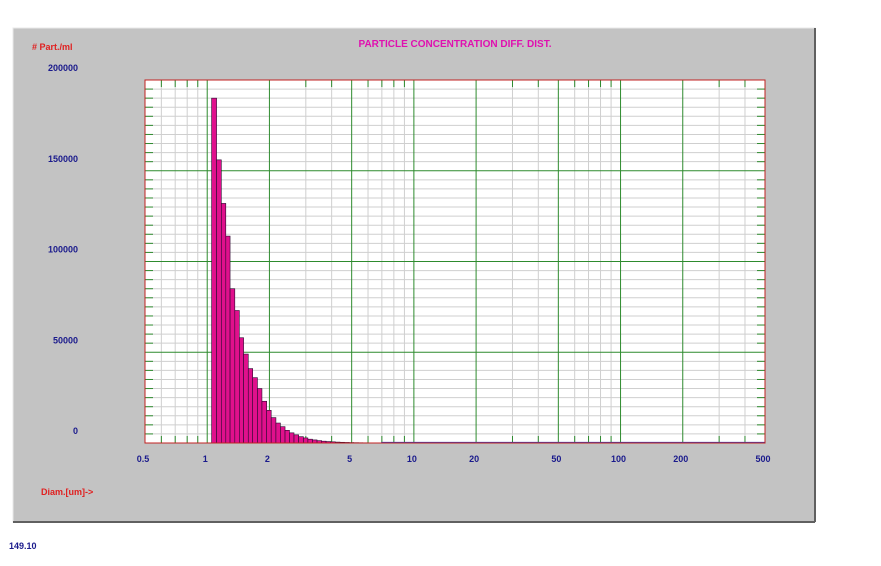  Describe the element at coordinates (205, 459) in the screenshot. I see `x-tick-label: 1` at that location.